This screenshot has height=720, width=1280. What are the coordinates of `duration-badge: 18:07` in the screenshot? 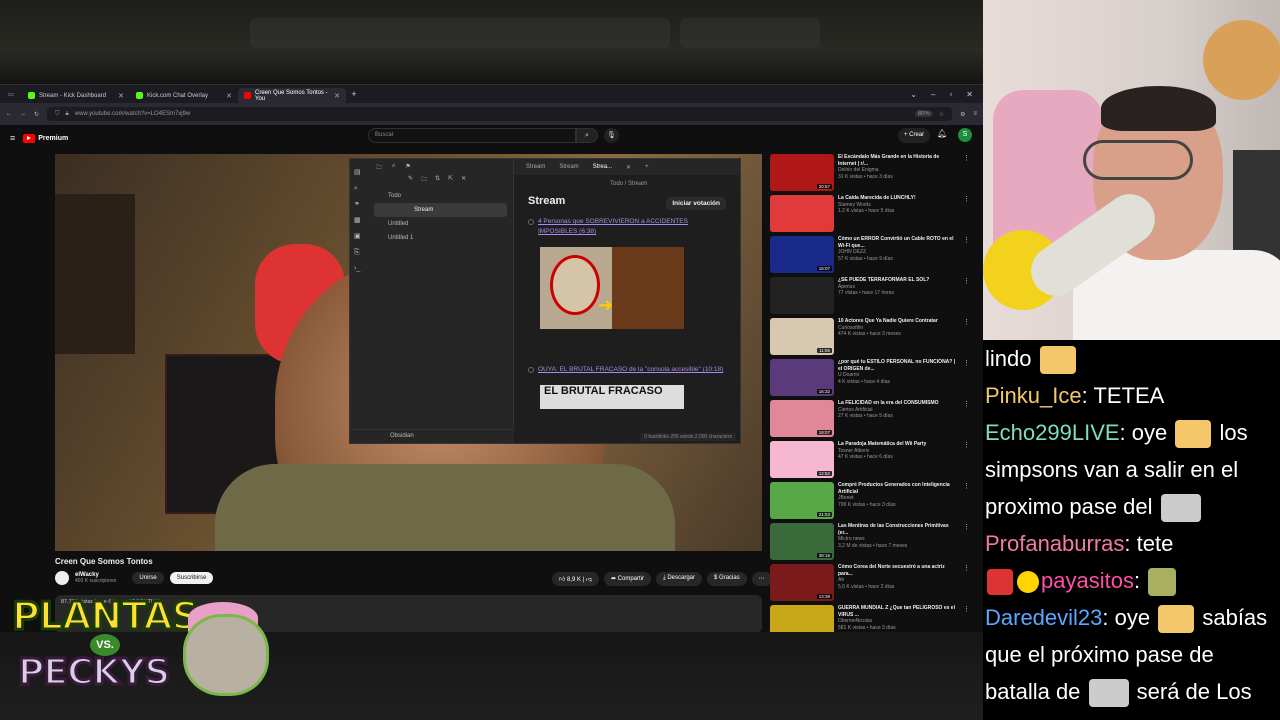 It's located at (824, 432).